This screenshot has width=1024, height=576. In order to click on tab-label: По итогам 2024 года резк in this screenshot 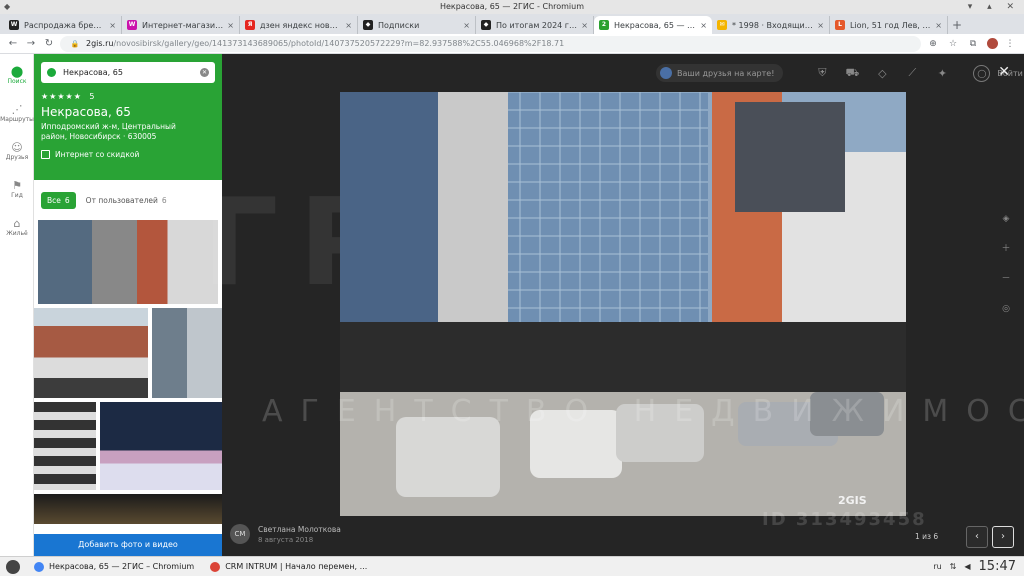, I will do `click(537, 25)`.